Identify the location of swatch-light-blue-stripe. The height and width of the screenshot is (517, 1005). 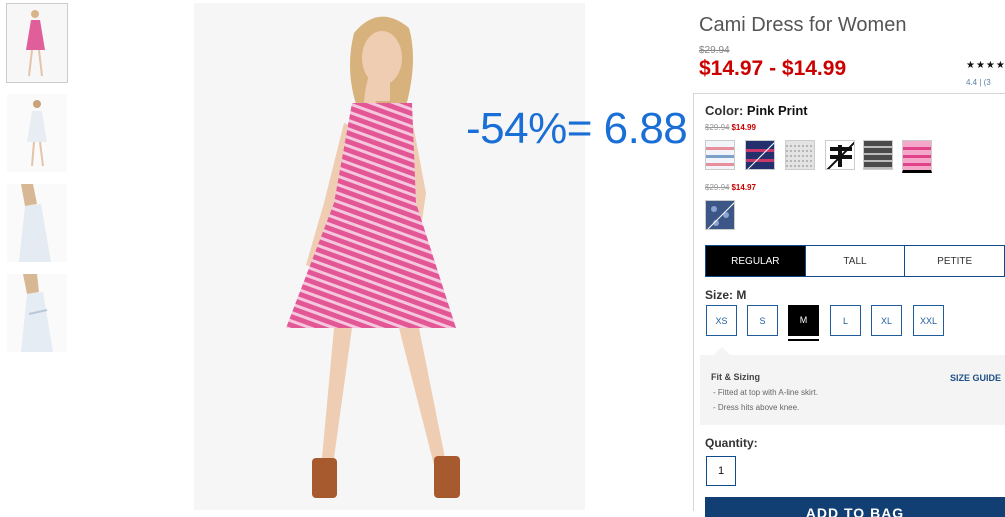
(720, 155).